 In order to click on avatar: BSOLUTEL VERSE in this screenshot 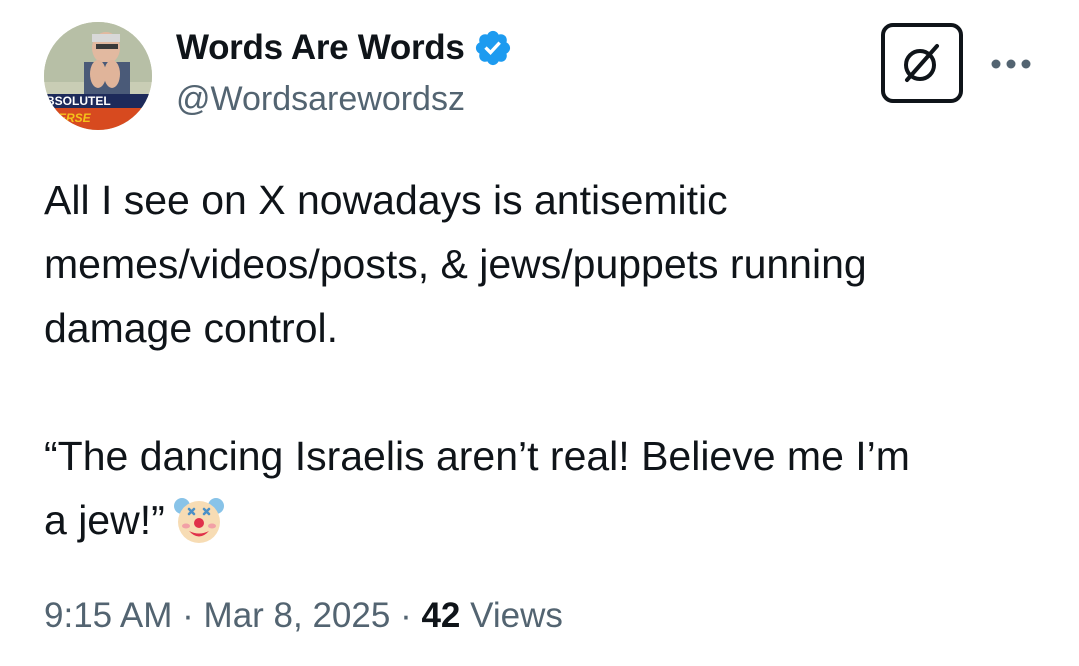, I will do `click(98, 76)`.